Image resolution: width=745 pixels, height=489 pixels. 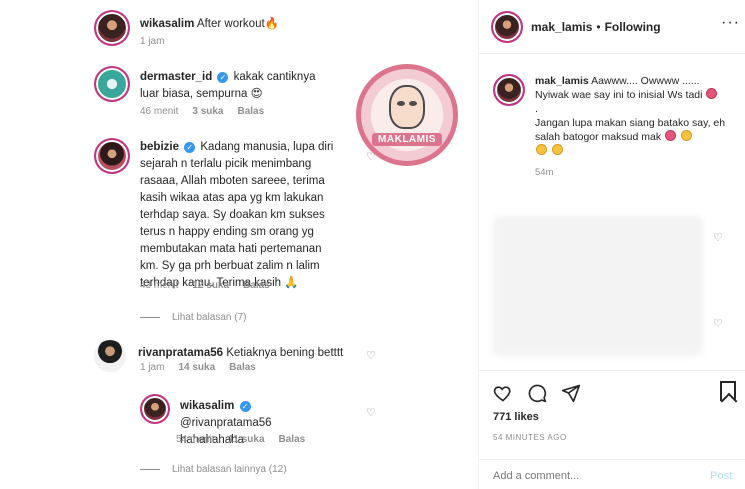 I want to click on caption-line-3: ., so click(x=536, y=109).